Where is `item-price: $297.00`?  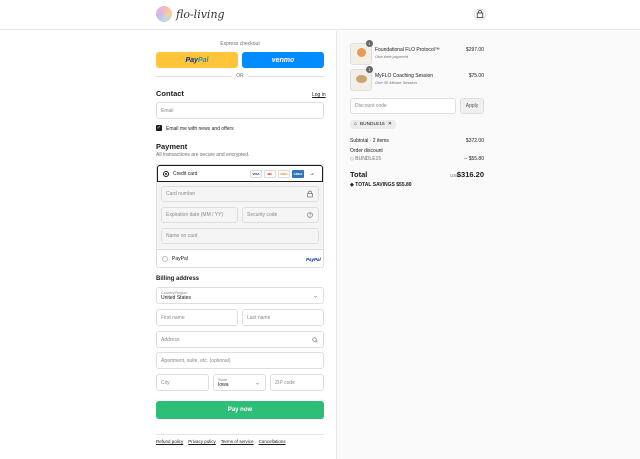
item-price: $297.00 is located at coordinates (474, 50).